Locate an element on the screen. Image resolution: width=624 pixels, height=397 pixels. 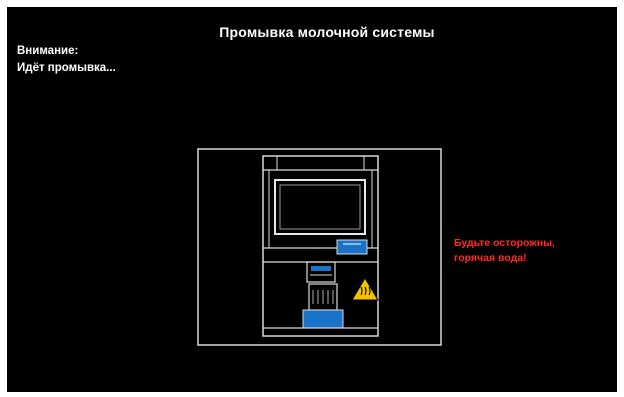
page-title: Промывка молочной системы is located at coordinates (327, 32).